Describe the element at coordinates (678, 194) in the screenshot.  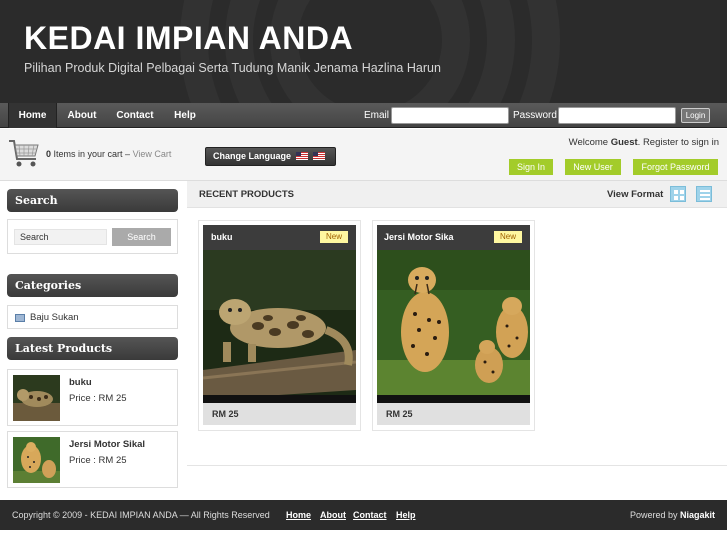
I see `grid-view-icon` at that location.